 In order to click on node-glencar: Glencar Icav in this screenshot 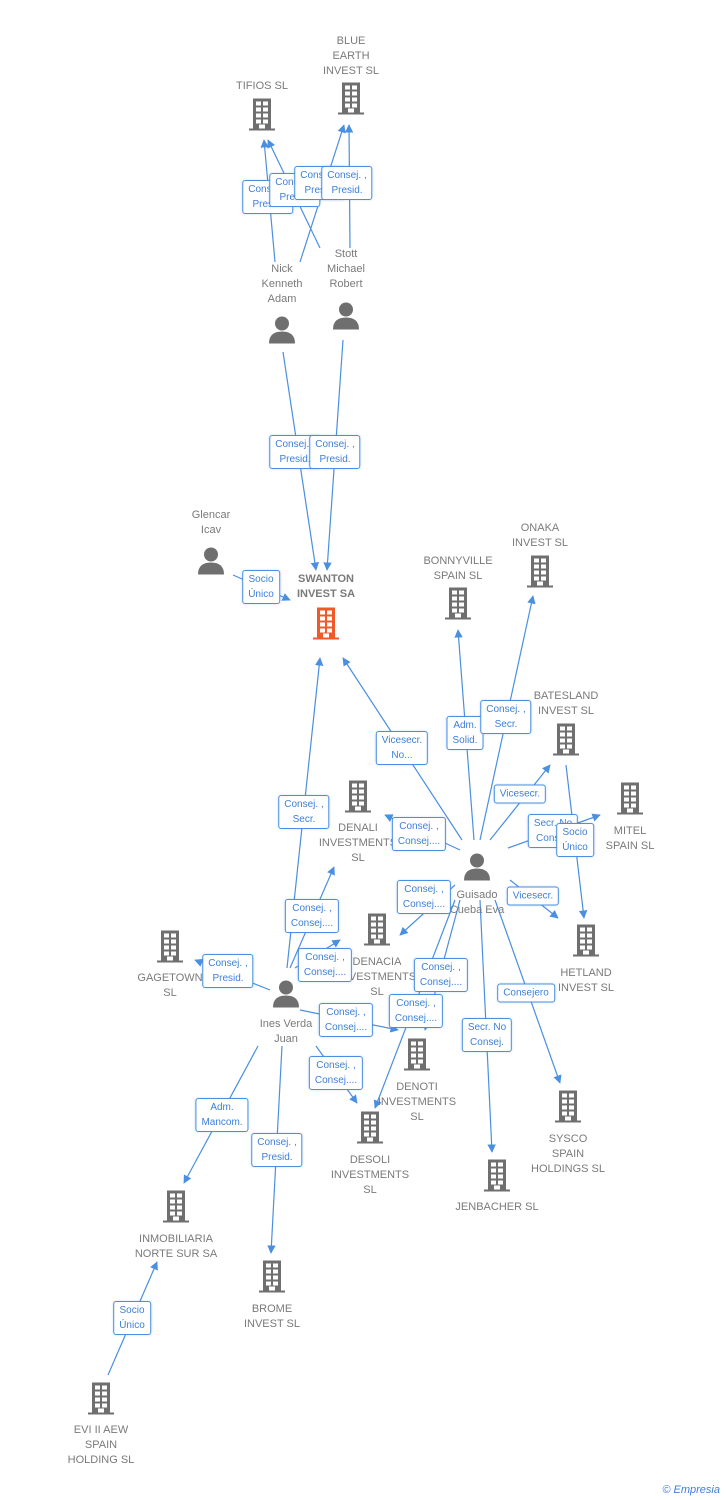, I will do `click(211, 523)`.